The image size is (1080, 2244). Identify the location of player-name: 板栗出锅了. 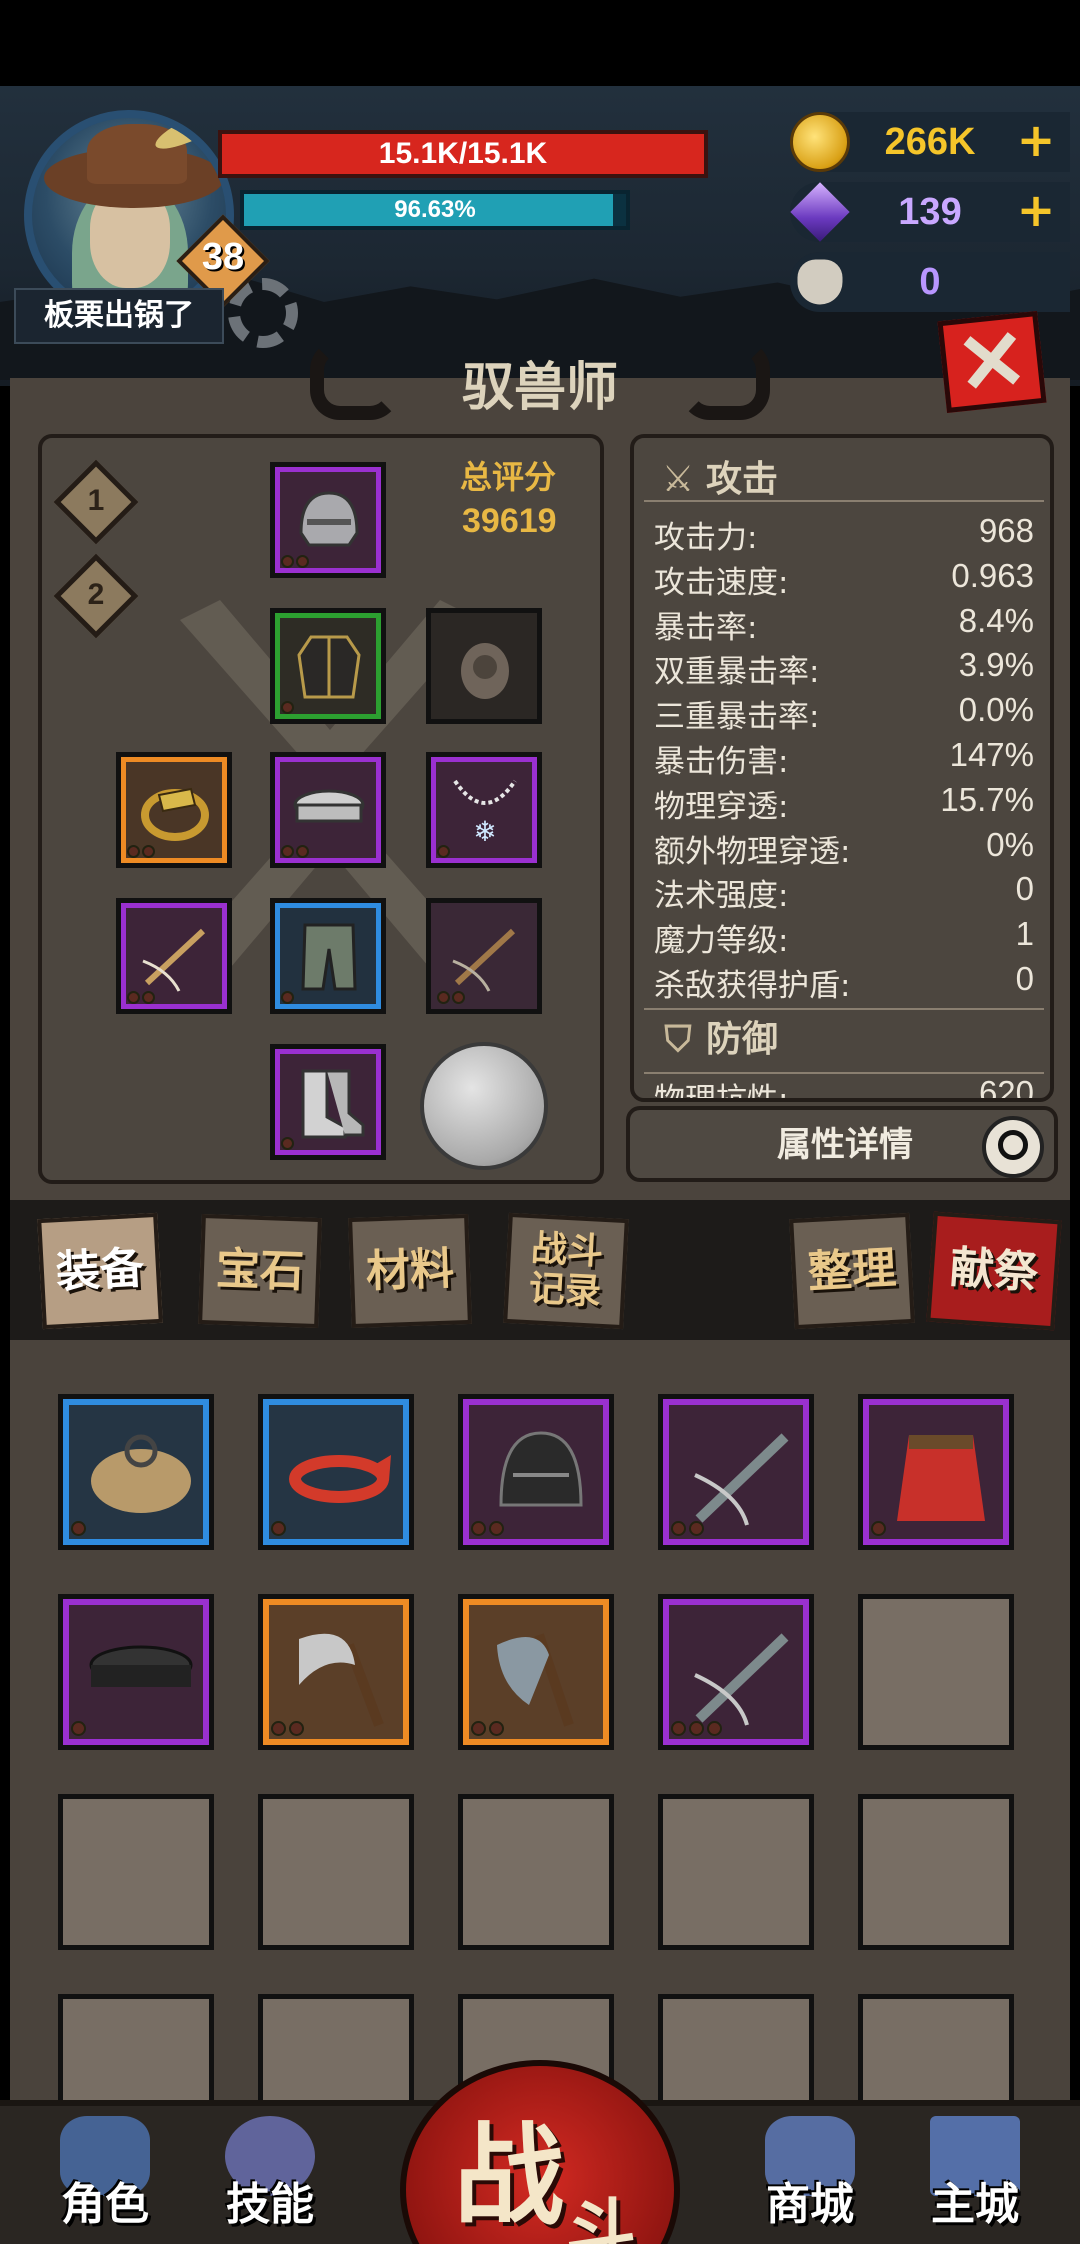
(119, 316).